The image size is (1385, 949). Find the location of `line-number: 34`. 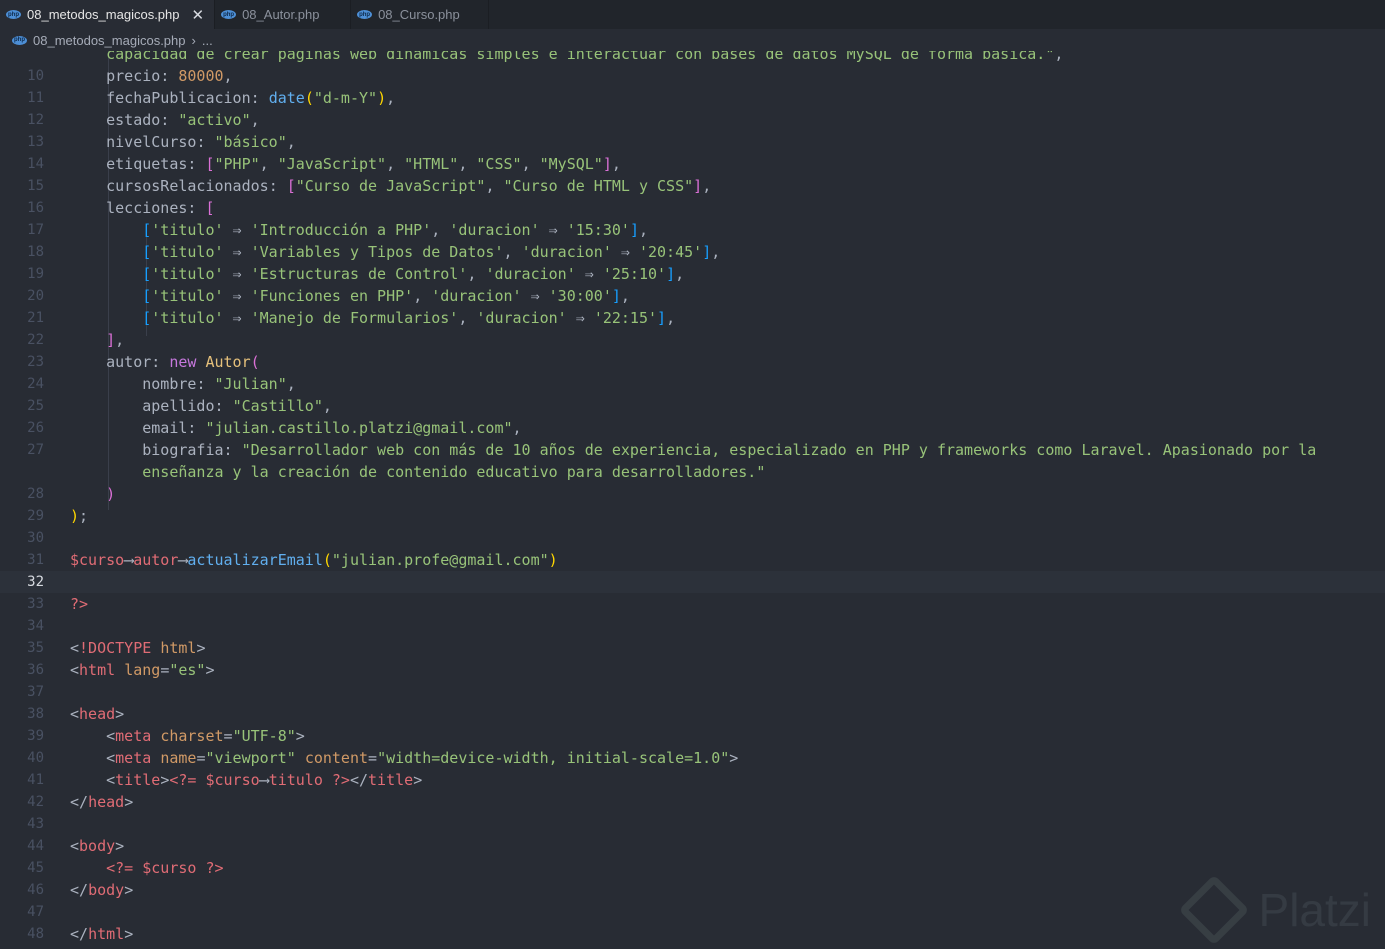

line-number: 34 is located at coordinates (35, 626).